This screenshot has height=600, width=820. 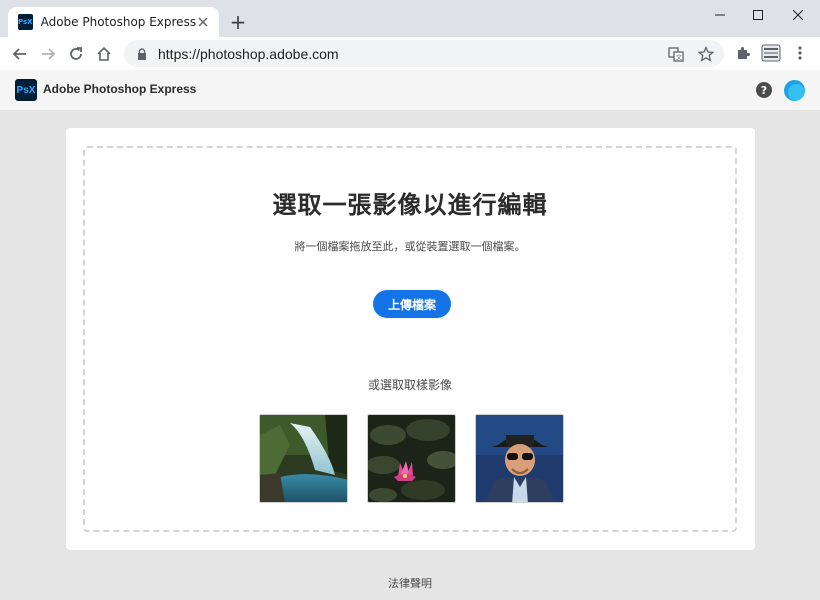 What do you see at coordinates (410, 583) in the screenshot?
I see `legal-notice-link: 法律聲明` at bounding box center [410, 583].